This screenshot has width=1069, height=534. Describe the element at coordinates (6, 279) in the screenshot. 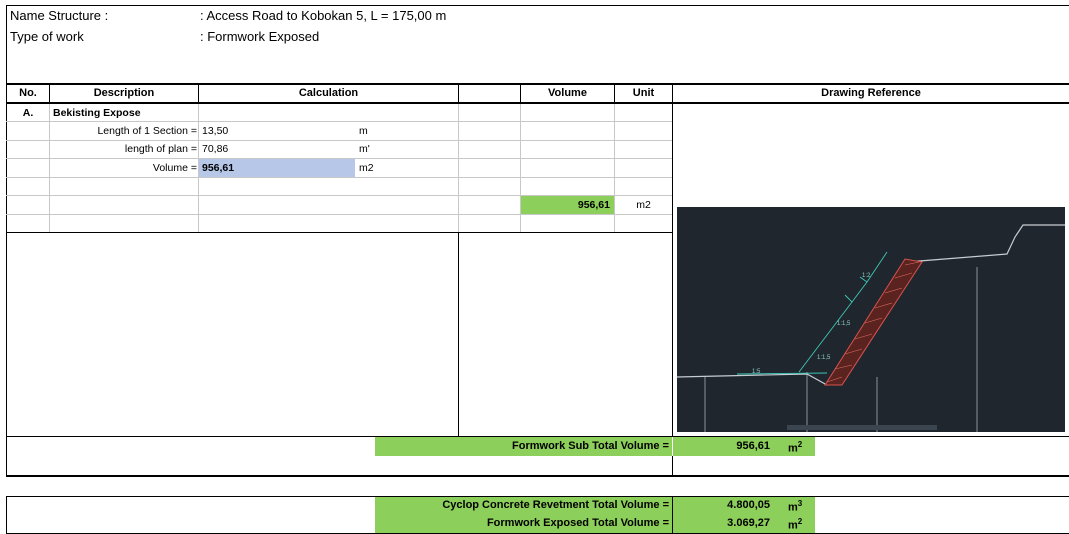

I see `table-left-border` at that location.